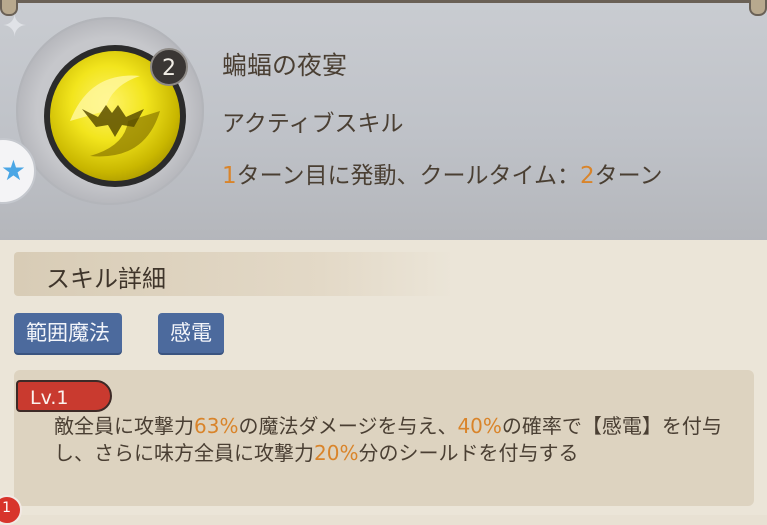 The image size is (767, 525). I want to click on cooldown-value: 2, so click(587, 176).